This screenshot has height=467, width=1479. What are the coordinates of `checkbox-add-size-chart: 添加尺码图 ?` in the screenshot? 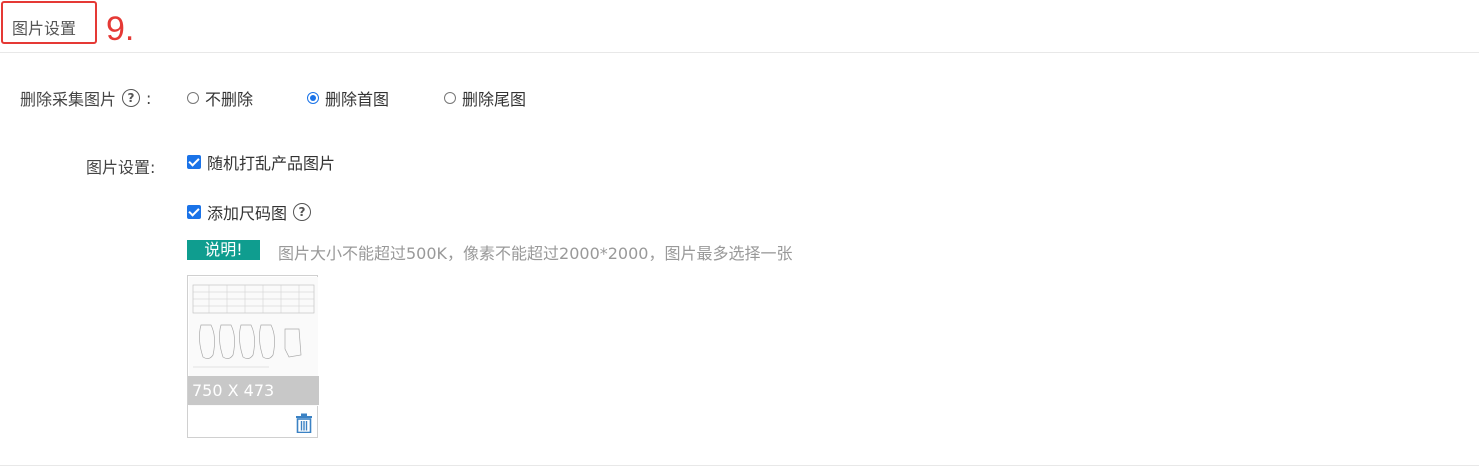 It's located at (249, 212).